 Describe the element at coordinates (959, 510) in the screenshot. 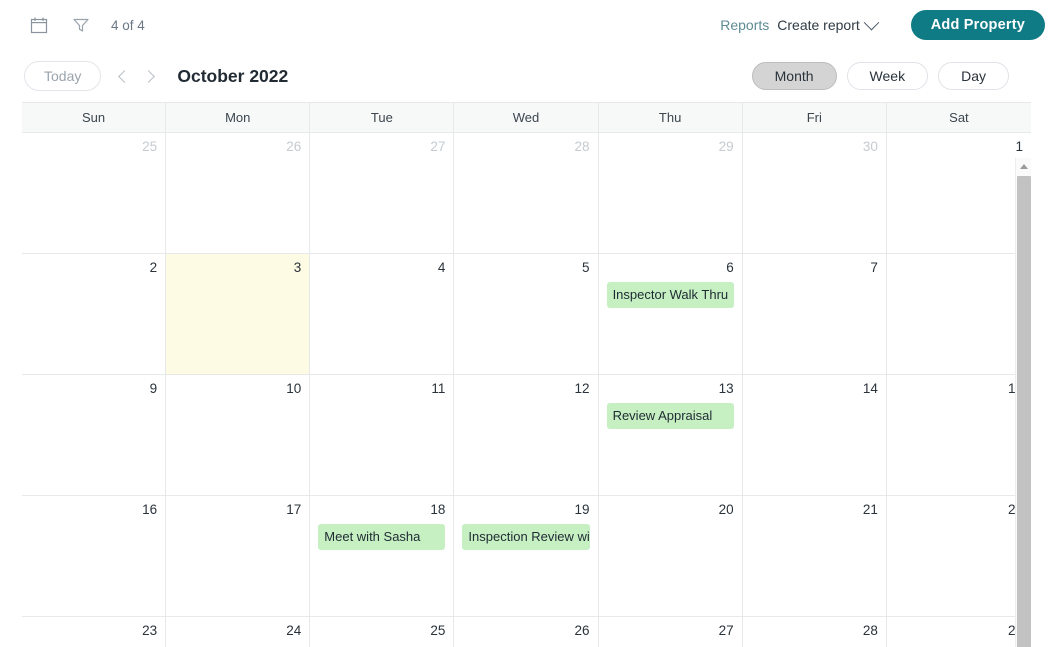

I see `day-number: 22` at that location.